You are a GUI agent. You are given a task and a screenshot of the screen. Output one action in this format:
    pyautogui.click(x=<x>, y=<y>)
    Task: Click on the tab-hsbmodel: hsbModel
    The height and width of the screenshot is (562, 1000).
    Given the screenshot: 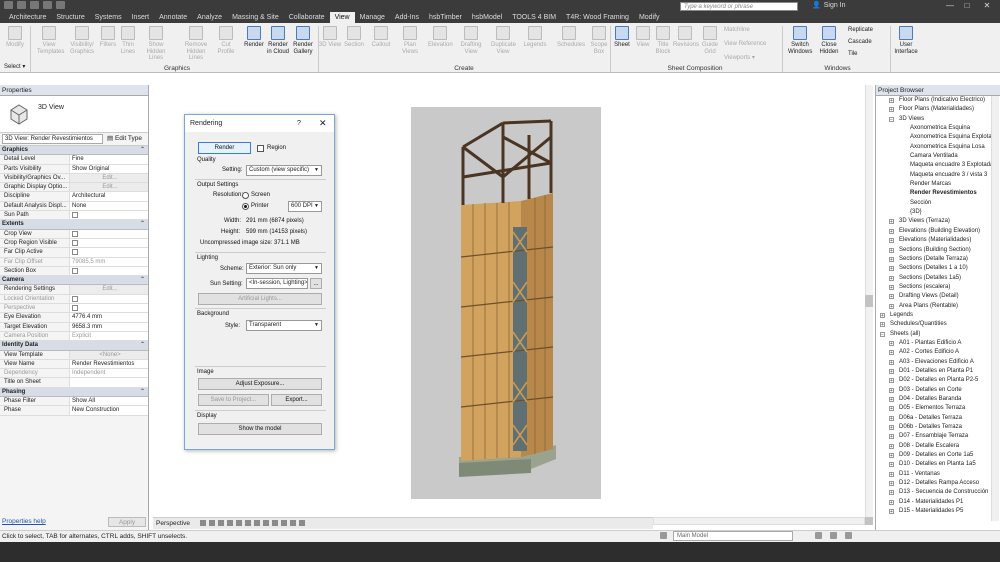 What is the action you would take?
    pyautogui.click(x=487, y=17)
    